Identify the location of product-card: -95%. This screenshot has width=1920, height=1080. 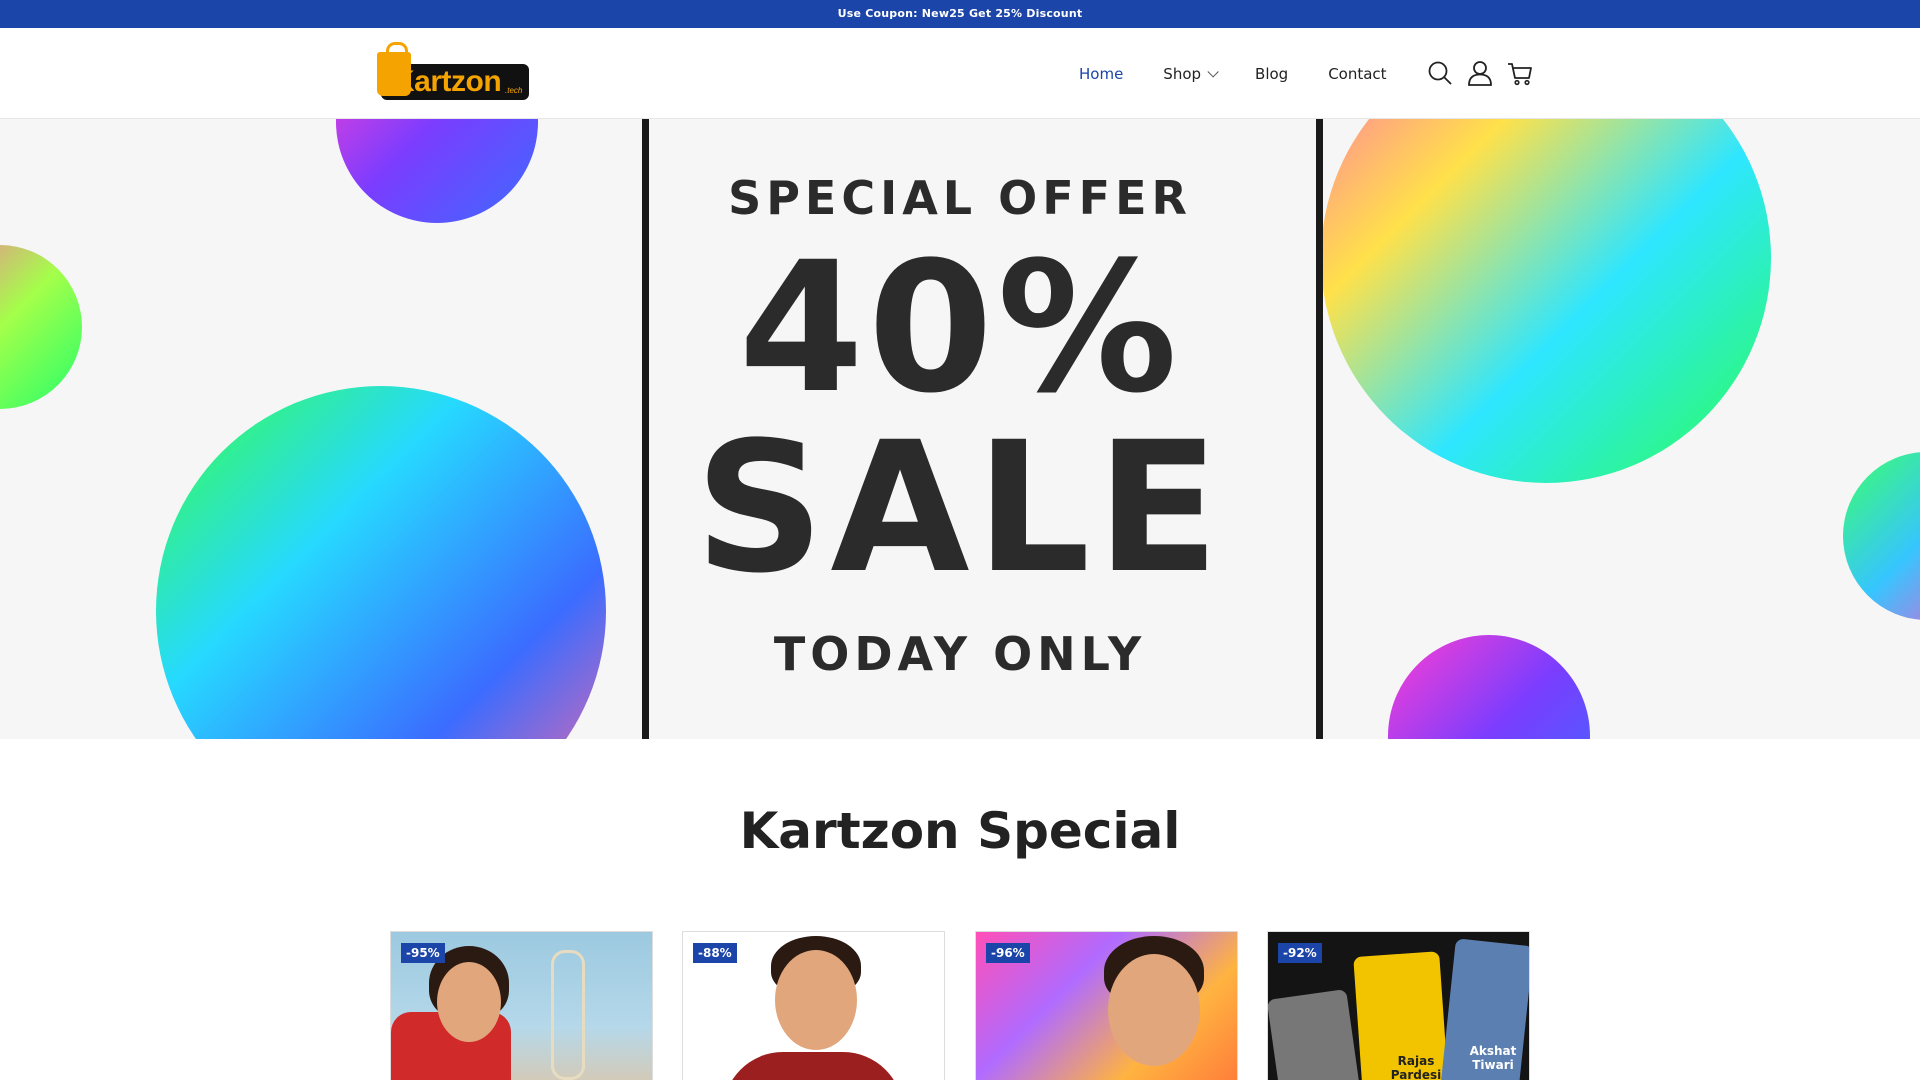
(521, 1005).